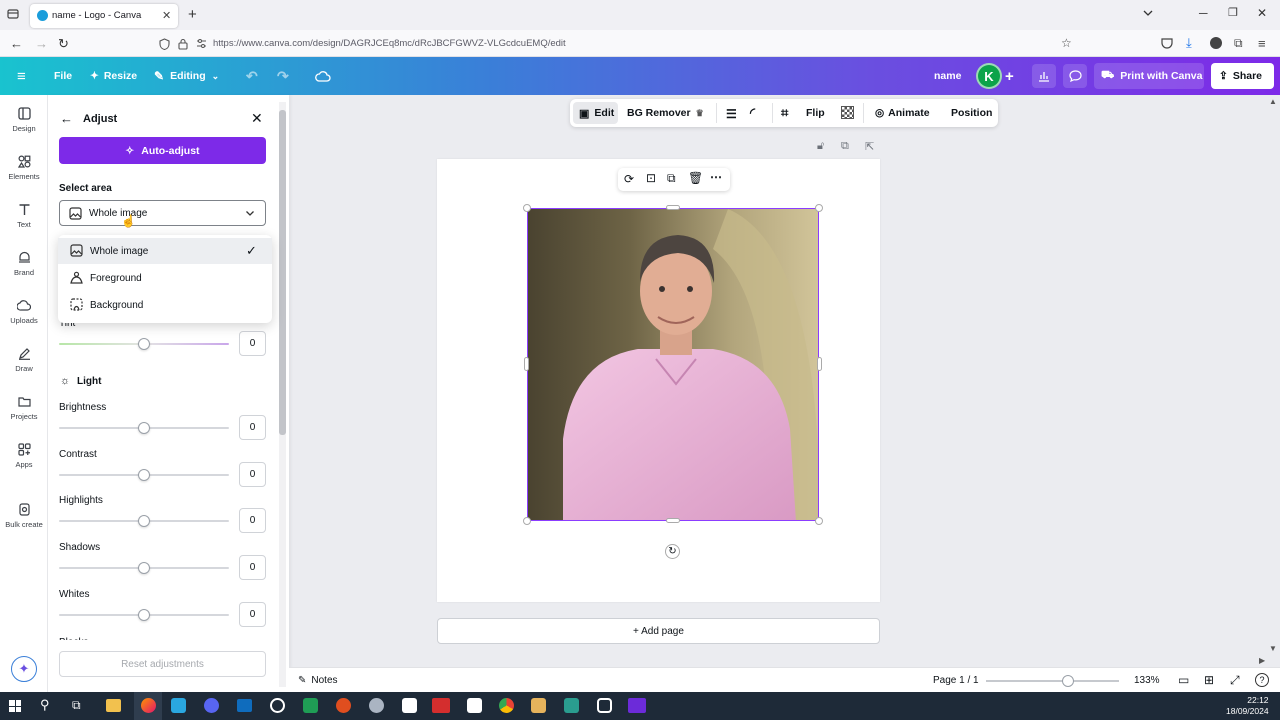  Describe the element at coordinates (45, 705) in the screenshot. I see `search-icon: ⚲` at that location.